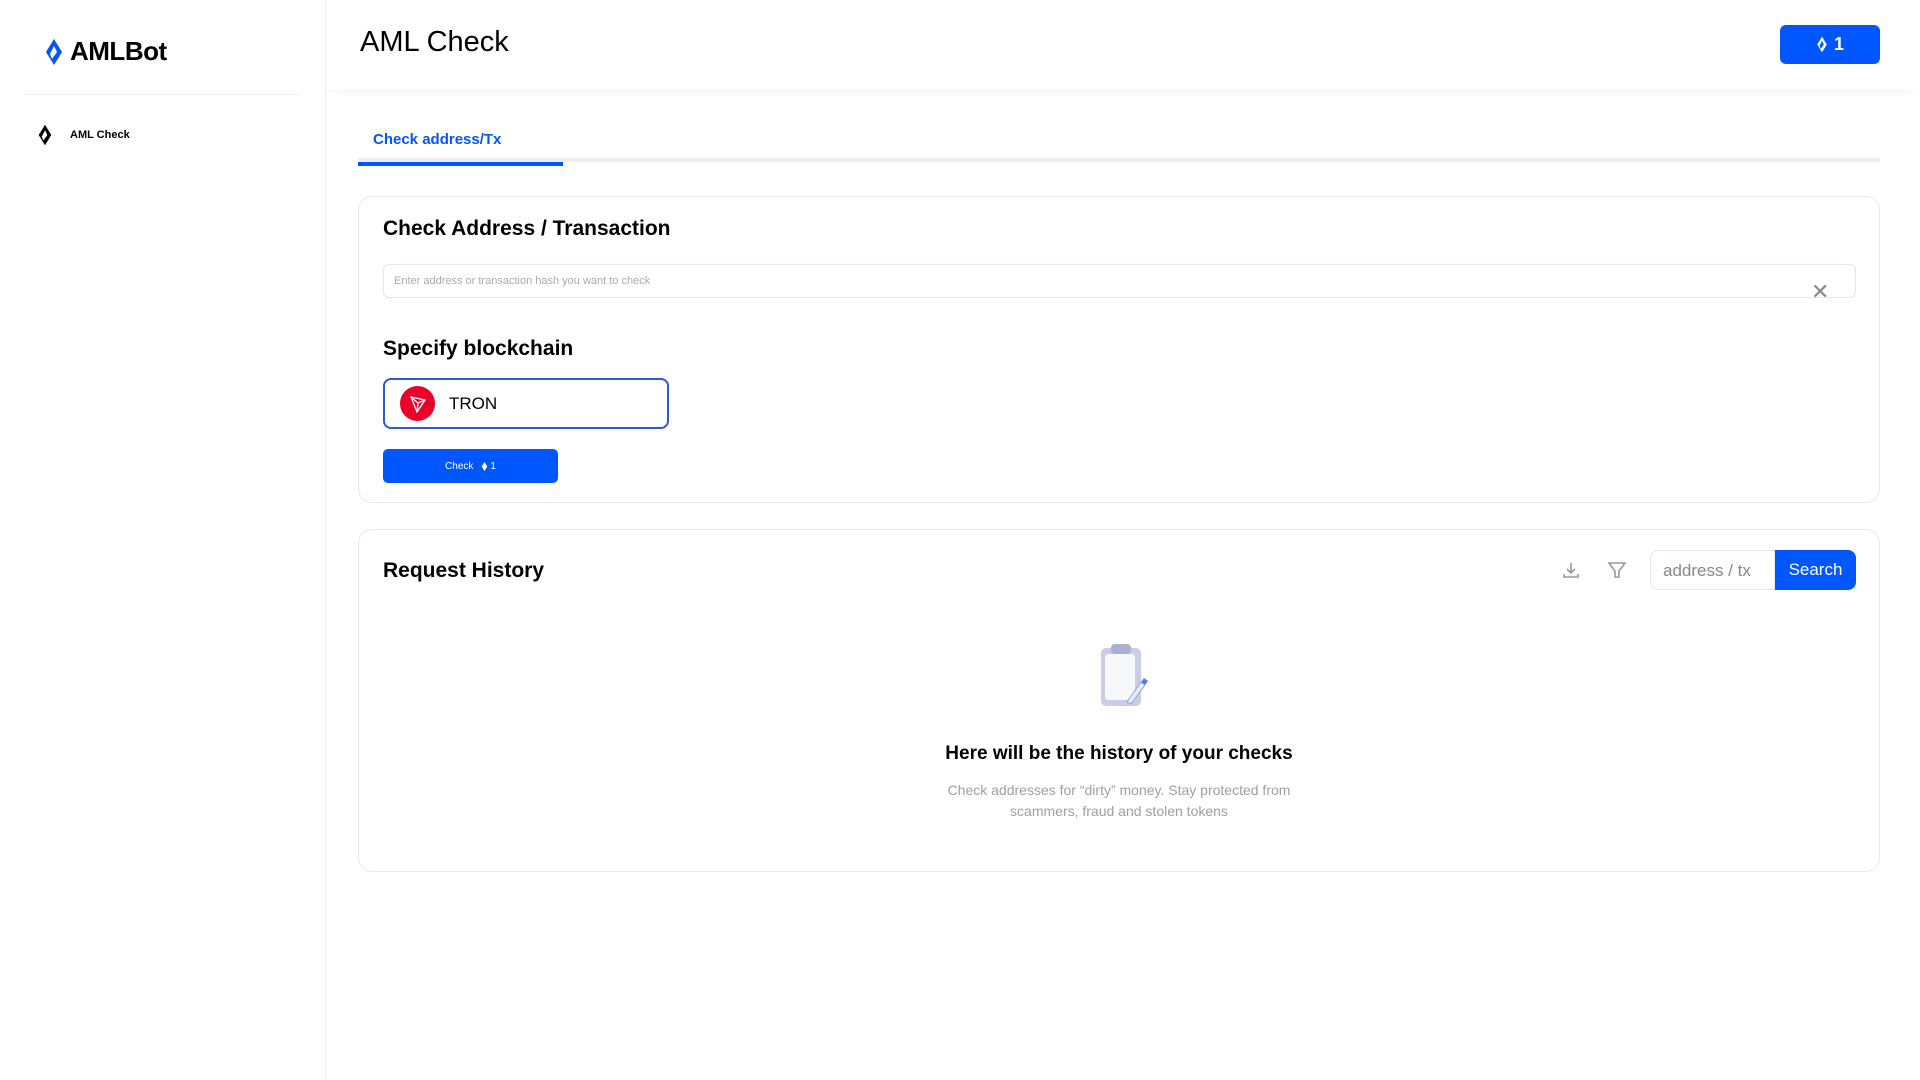 The height and width of the screenshot is (1080, 1920). What do you see at coordinates (478, 348) in the screenshot?
I see `blockchain-title: Specify blockchain` at bounding box center [478, 348].